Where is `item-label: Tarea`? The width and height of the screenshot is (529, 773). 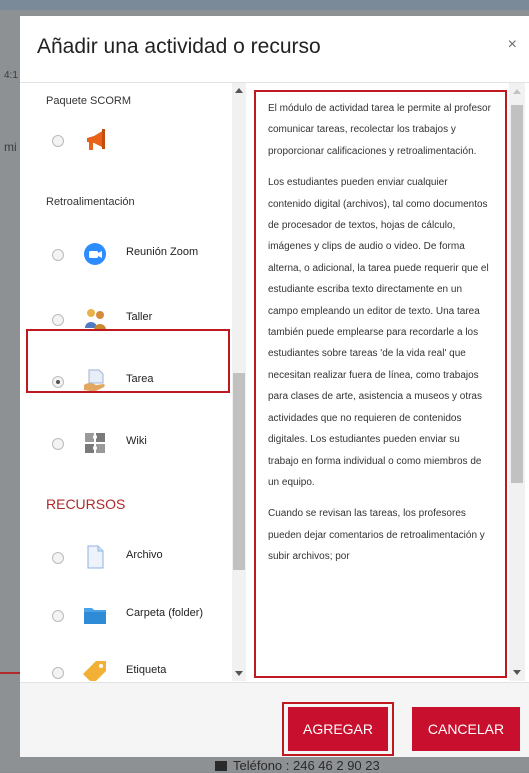
item-label: Tarea is located at coordinates (140, 379).